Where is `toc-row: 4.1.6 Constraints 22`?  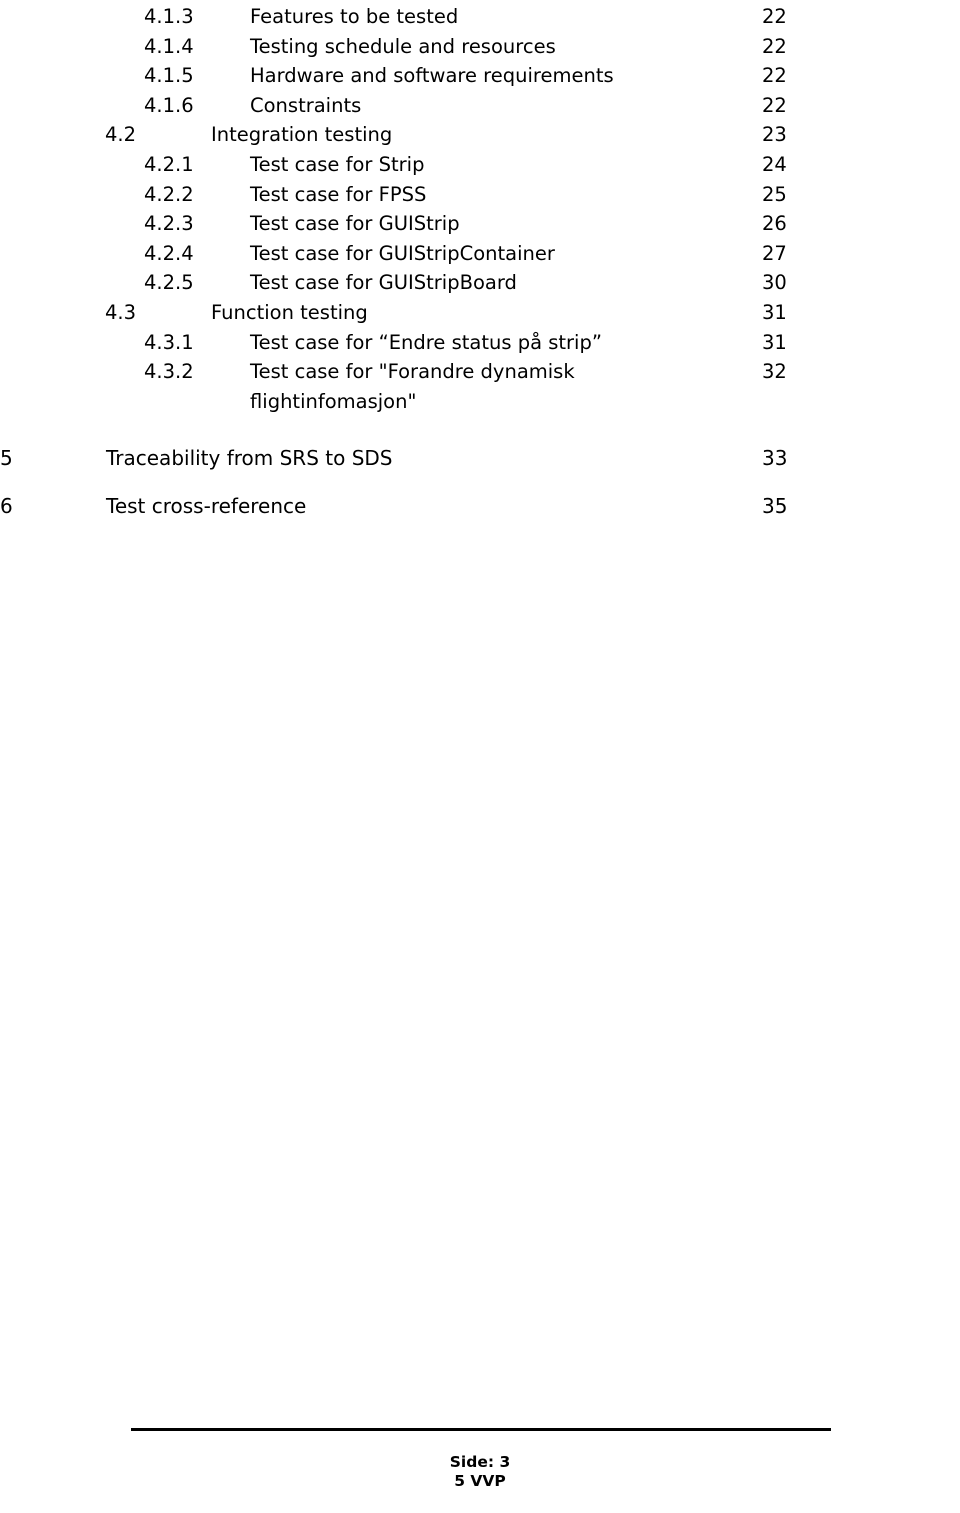 toc-row: 4.1.6 Constraints 22 is located at coordinates (480, 106).